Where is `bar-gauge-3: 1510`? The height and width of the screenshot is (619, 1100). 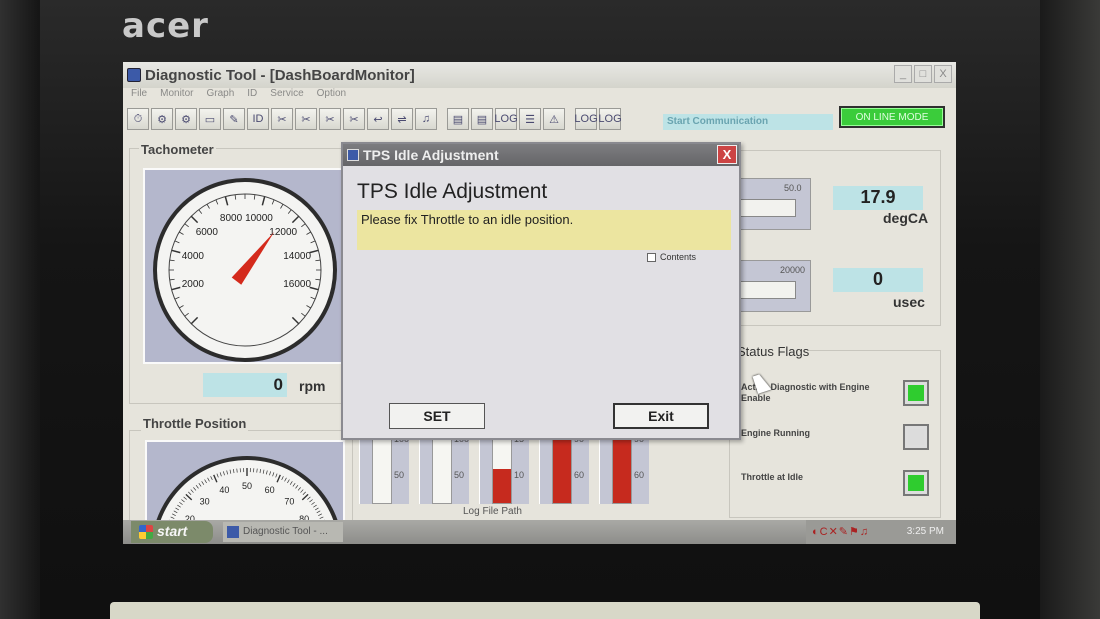
bar-gauge-3: 1510 is located at coordinates (504, 469).